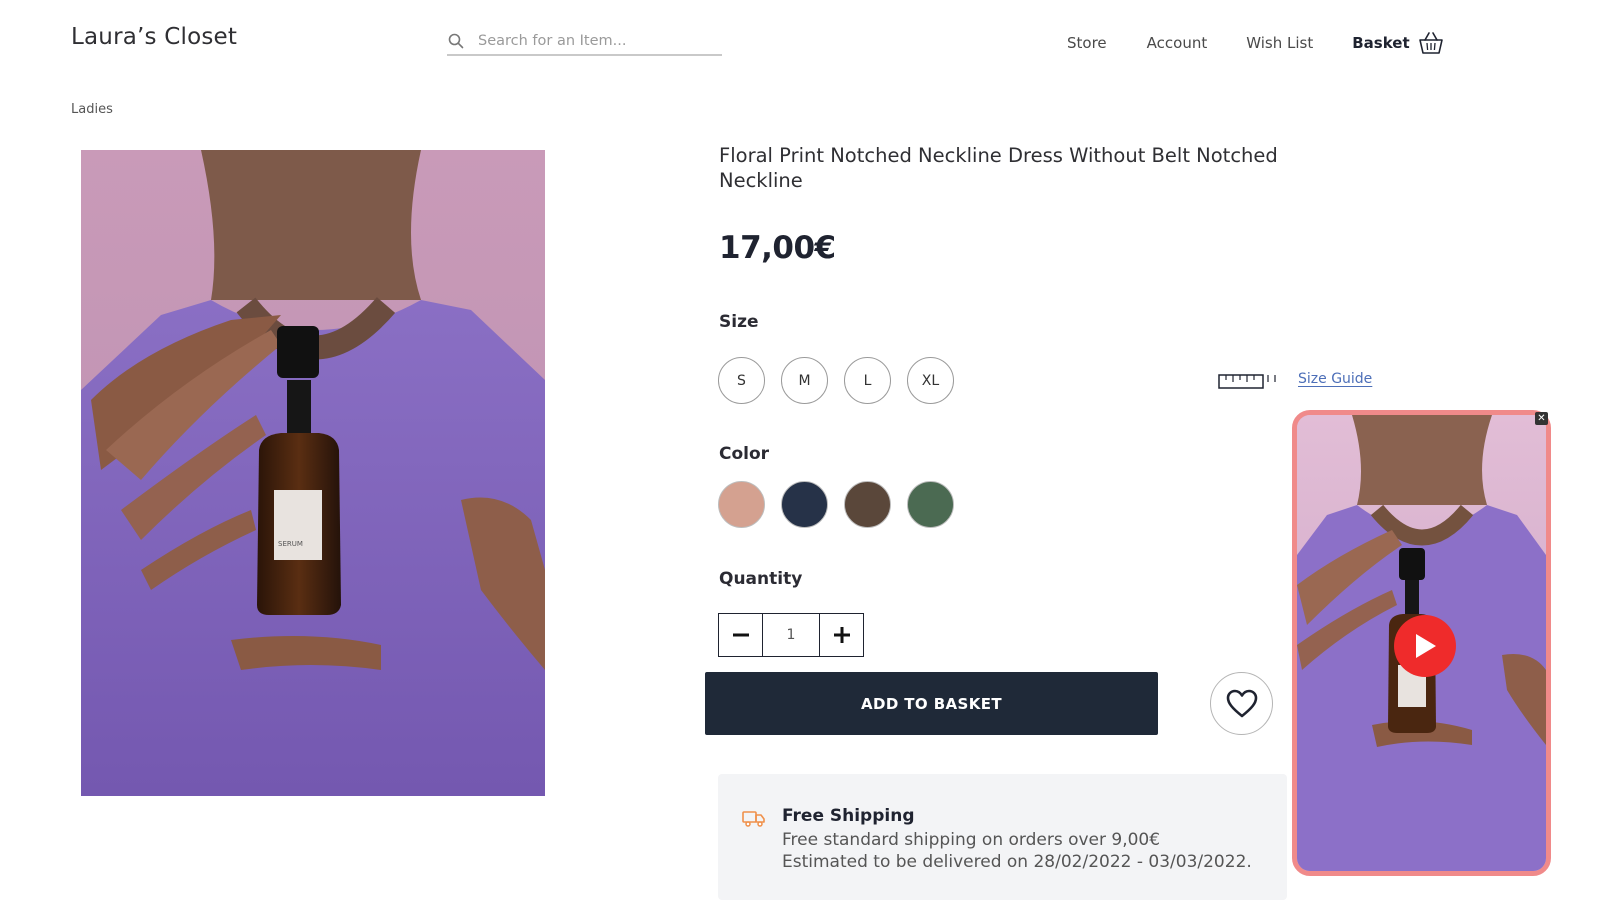  What do you see at coordinates (931, 703) in the screenshot?
I see `add-to-basket-button: ADD TO BASKET` at bounding box center [931, 703].